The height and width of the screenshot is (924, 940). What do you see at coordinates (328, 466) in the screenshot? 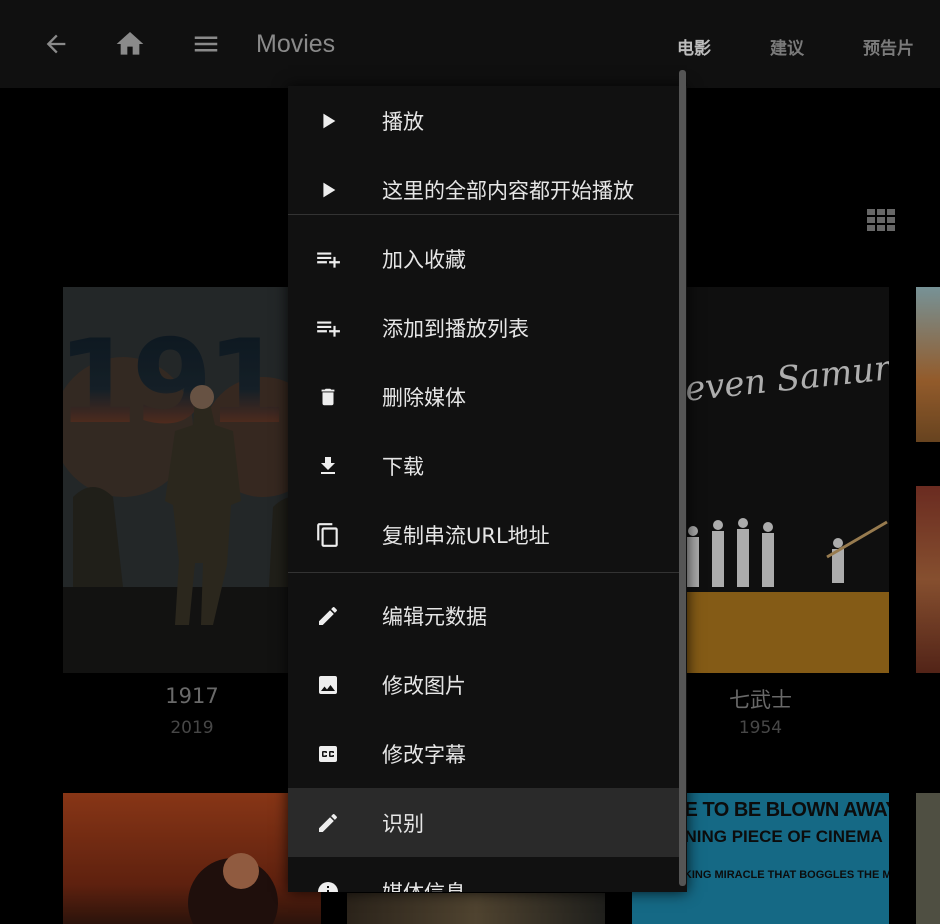
I see `download-icon` at bounding box center [328, 466].